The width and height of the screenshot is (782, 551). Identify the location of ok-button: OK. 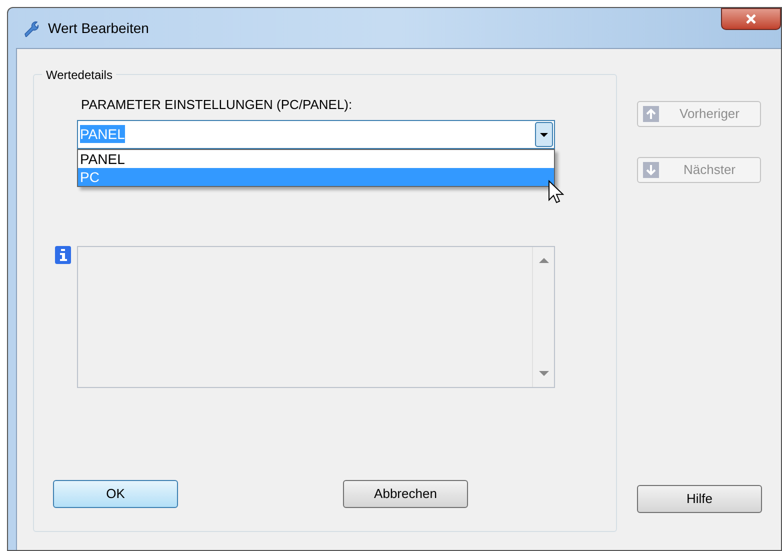
(115, 494).